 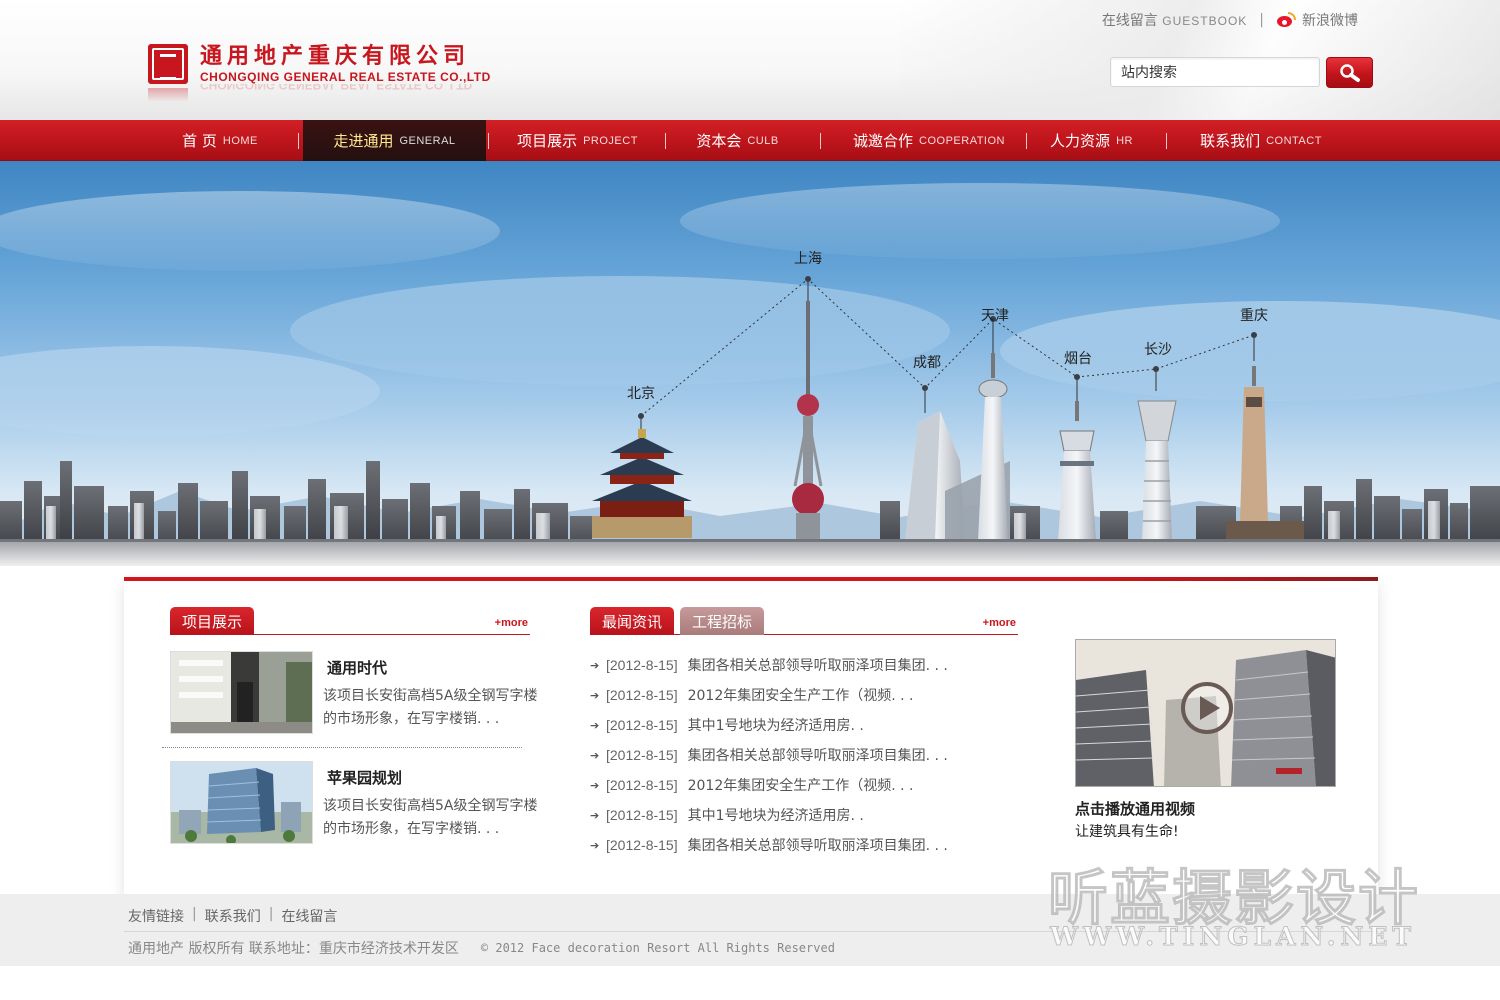 What do you see at coordinates (641, 394) in the screenshot?
I see `city-label-beijing: 北京` at bounding box center [641, 394].